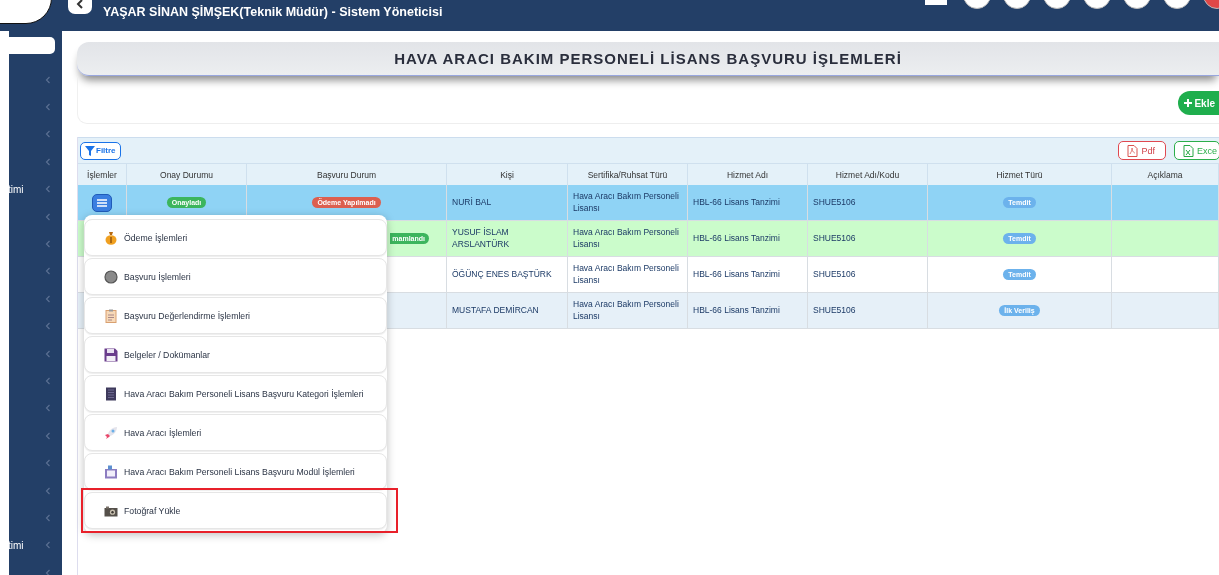 This screenshot has width=1219, height=575. I want to click on table-cell: MUSTAFA DEMİRCAN, so click(507, 310).